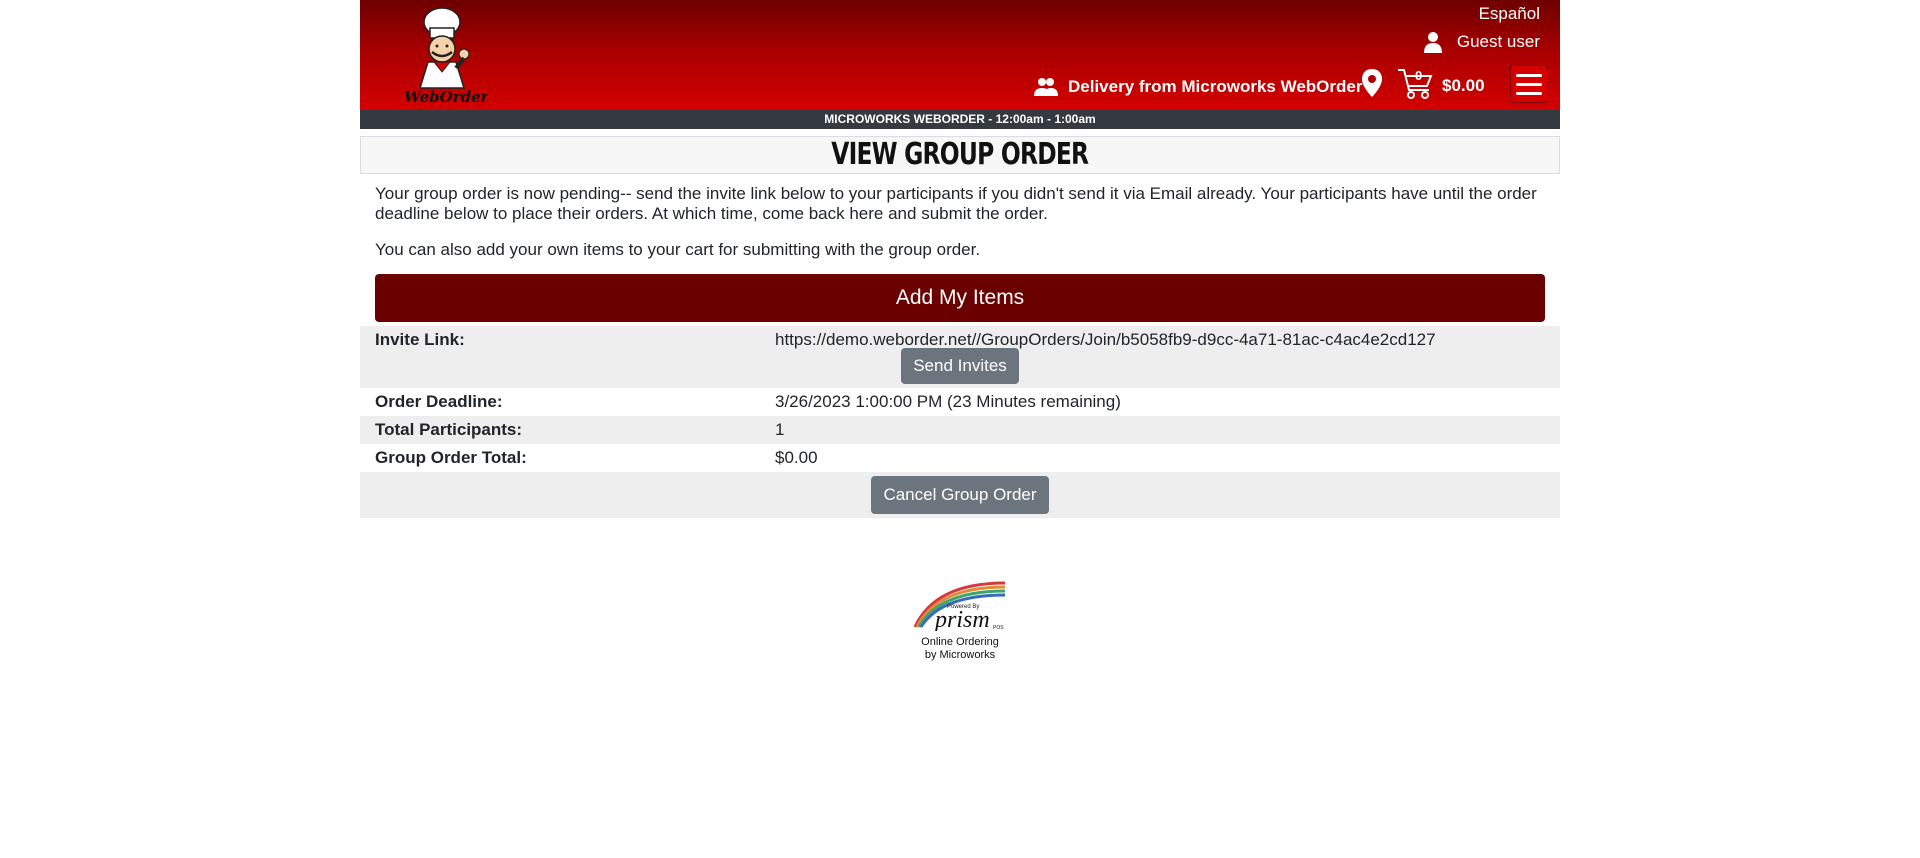 This screenshot has height=858, width=1920. I want to click on user-account: Guest user, so click(1481, 42).